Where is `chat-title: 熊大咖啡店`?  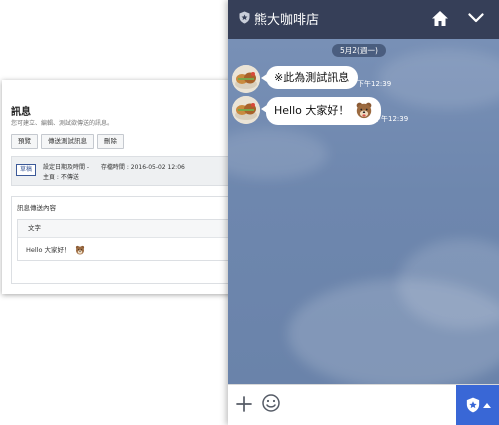
chat-title: 熊大咖啡店 is located at coordinates (287, 20).